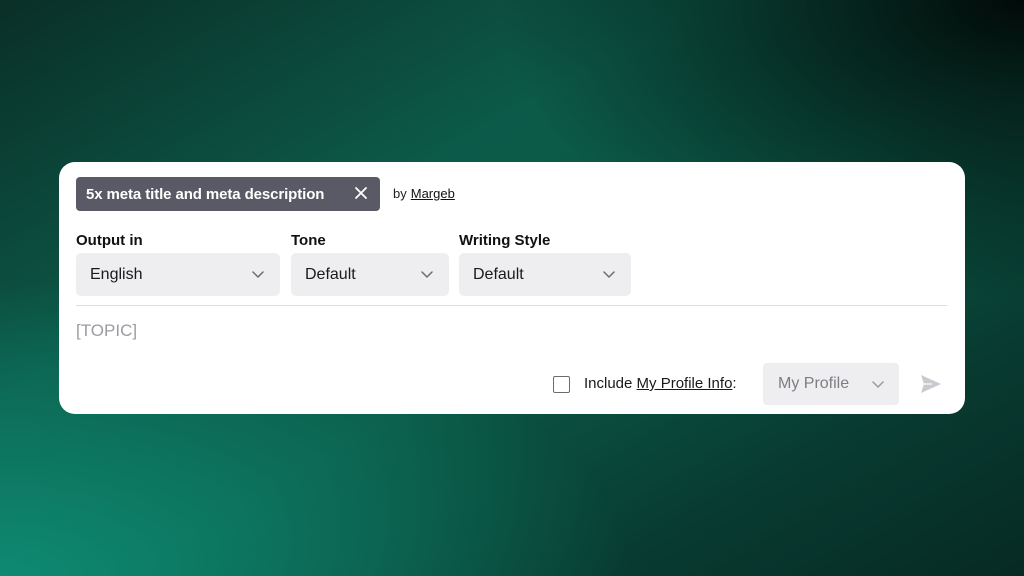 This screenshot has height=576, width=1024. I want to click on profile-info-link: My Profile Info, so click(685, 383).